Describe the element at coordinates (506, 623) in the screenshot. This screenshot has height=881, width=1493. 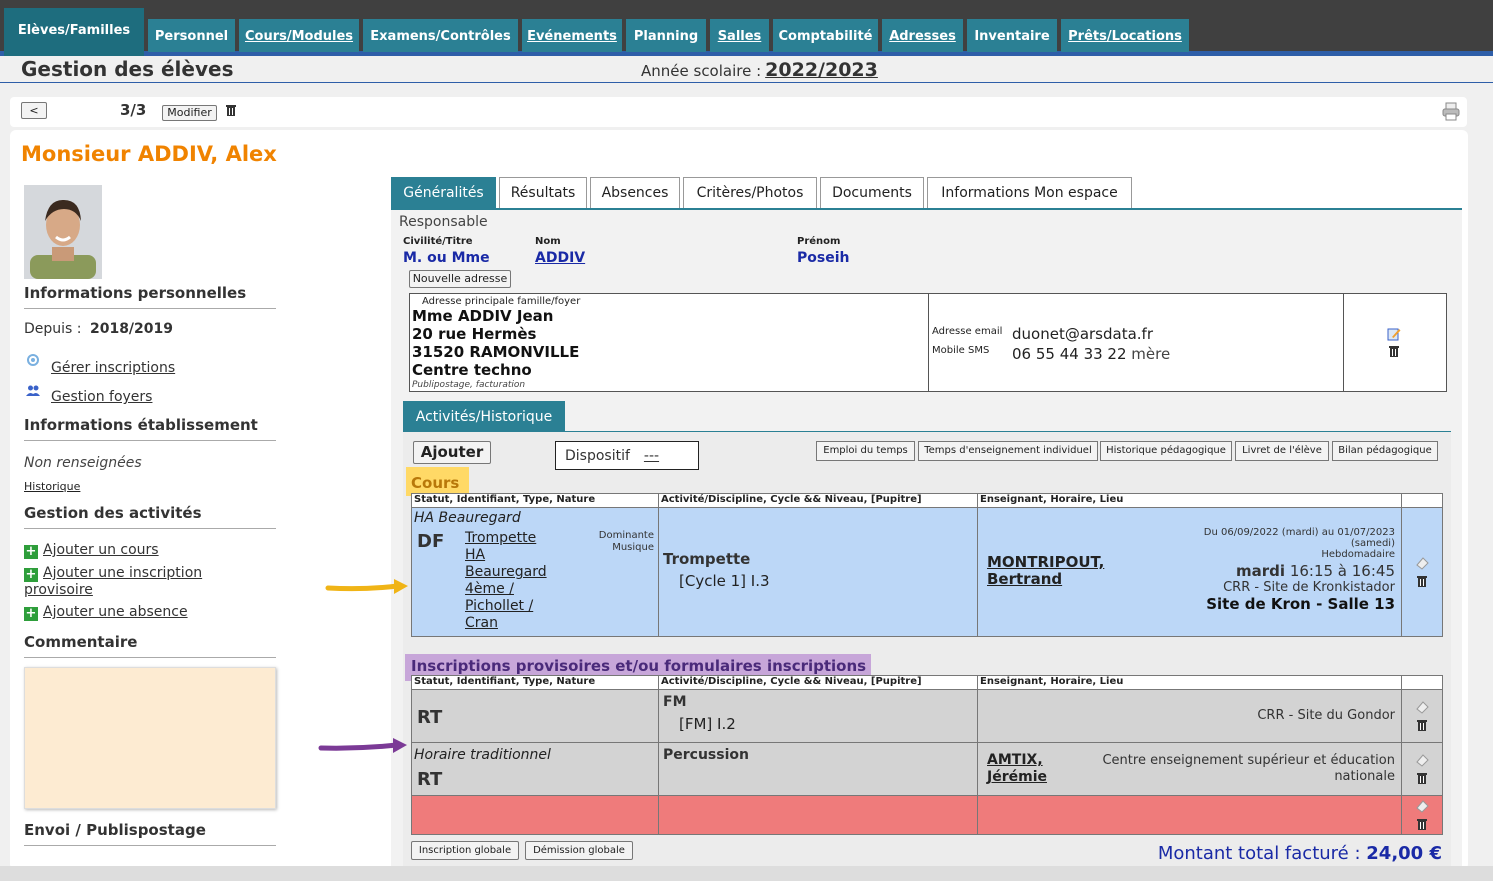
I see `cours-link: Cran` at that location.